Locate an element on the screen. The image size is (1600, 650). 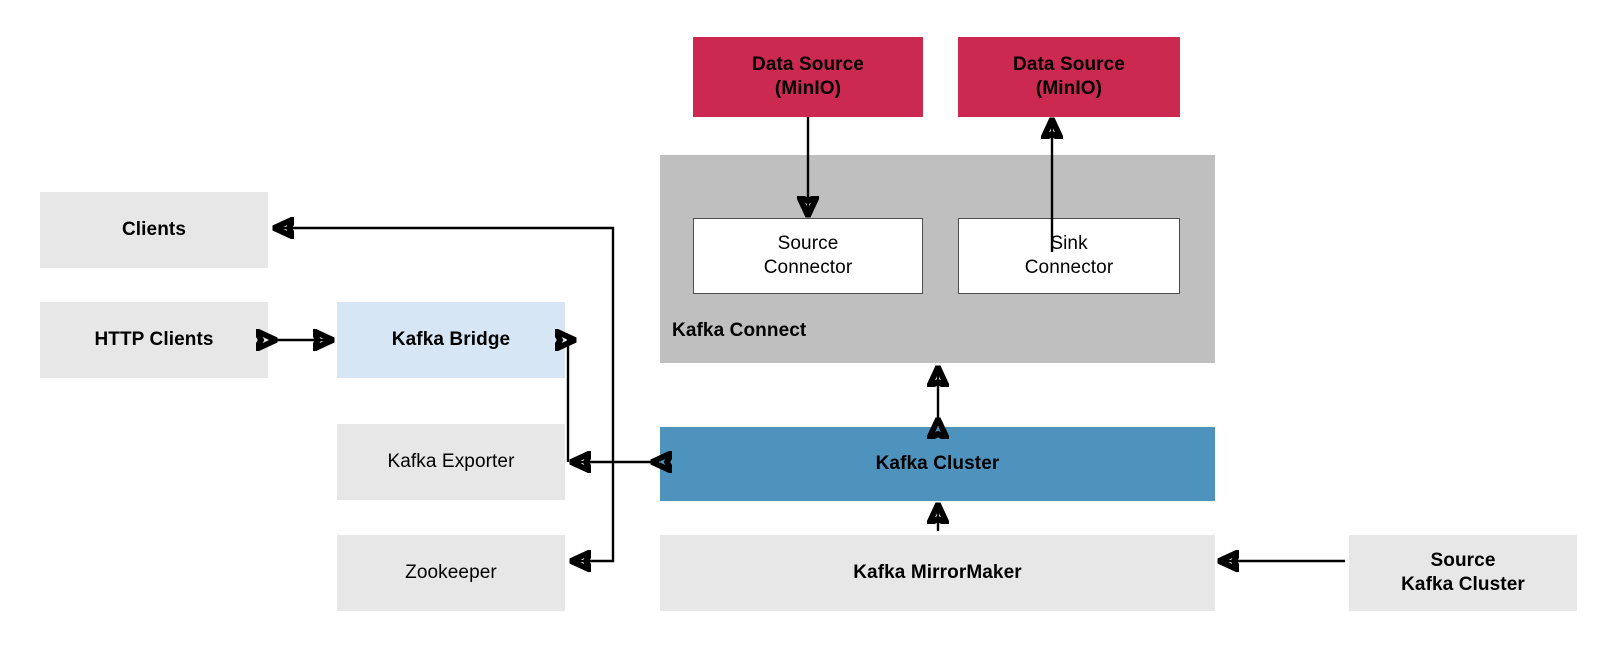
node-source-connector: Source Connector is located at coordinates (808, 256).